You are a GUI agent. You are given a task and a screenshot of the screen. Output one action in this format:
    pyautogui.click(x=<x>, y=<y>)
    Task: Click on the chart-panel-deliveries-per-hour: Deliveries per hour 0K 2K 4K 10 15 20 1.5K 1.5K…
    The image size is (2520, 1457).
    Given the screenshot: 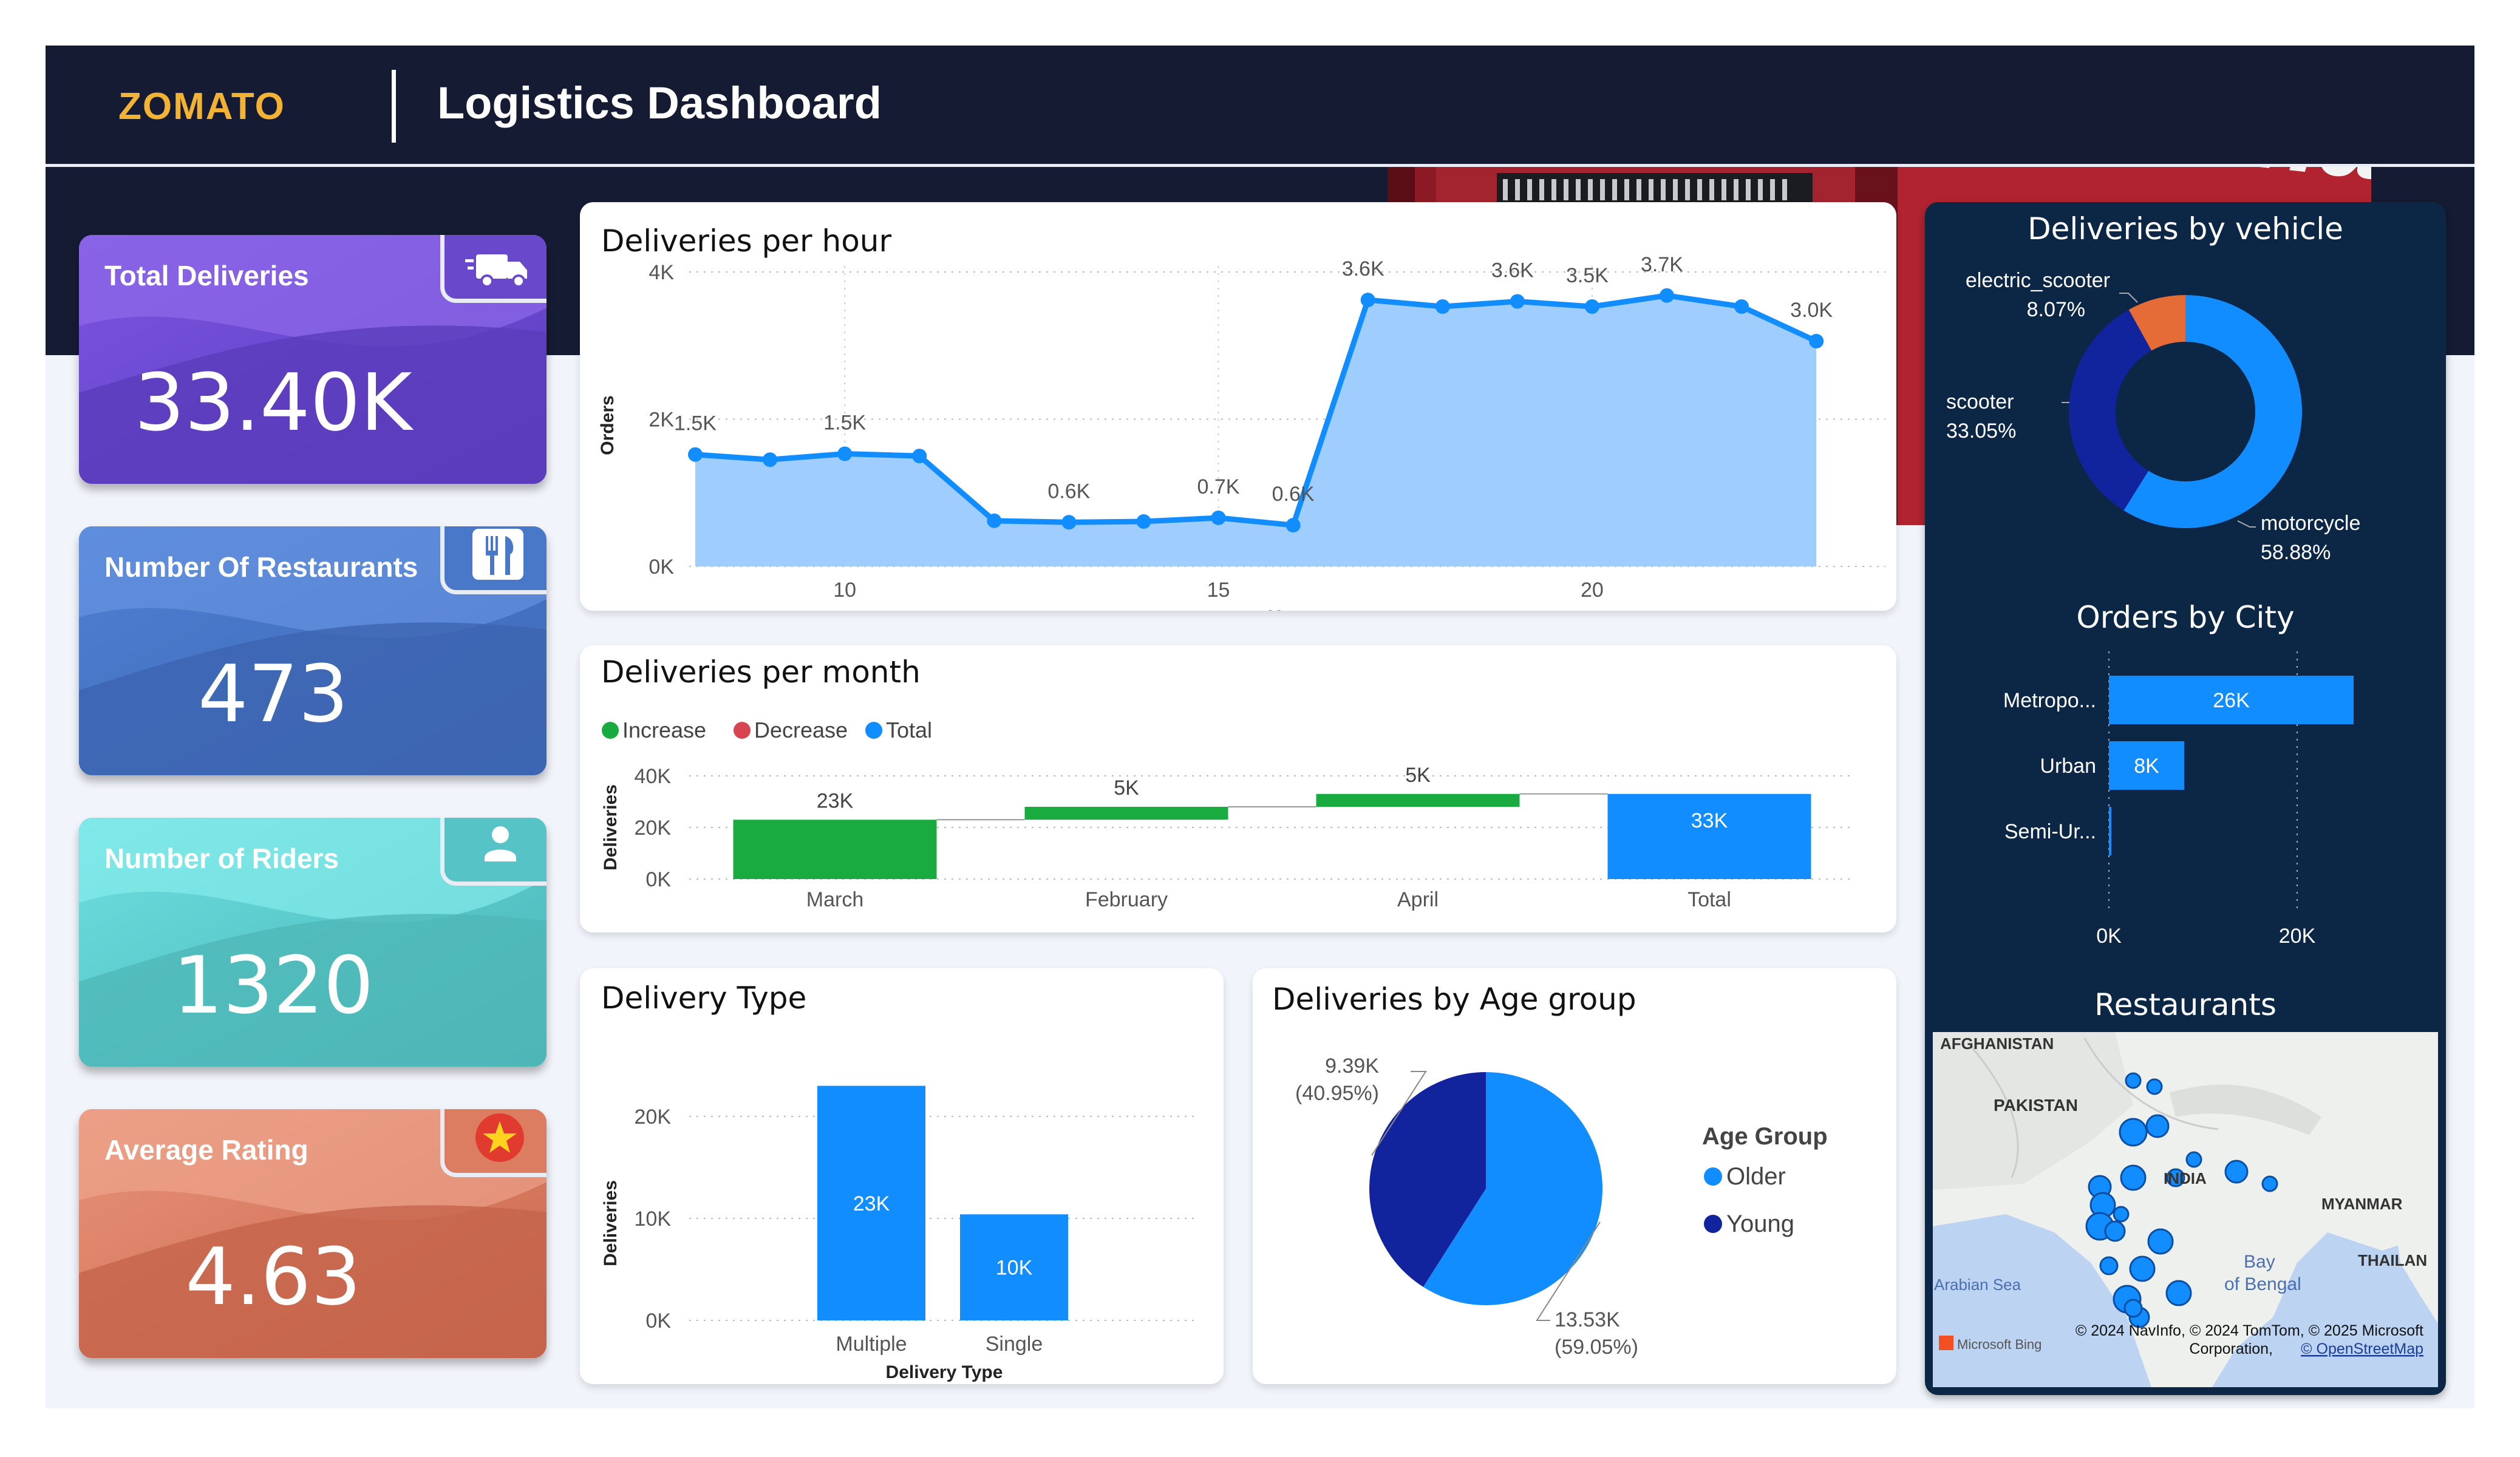 What is the action you would take?
    pyautogui.click(x=1238, y=406)
    